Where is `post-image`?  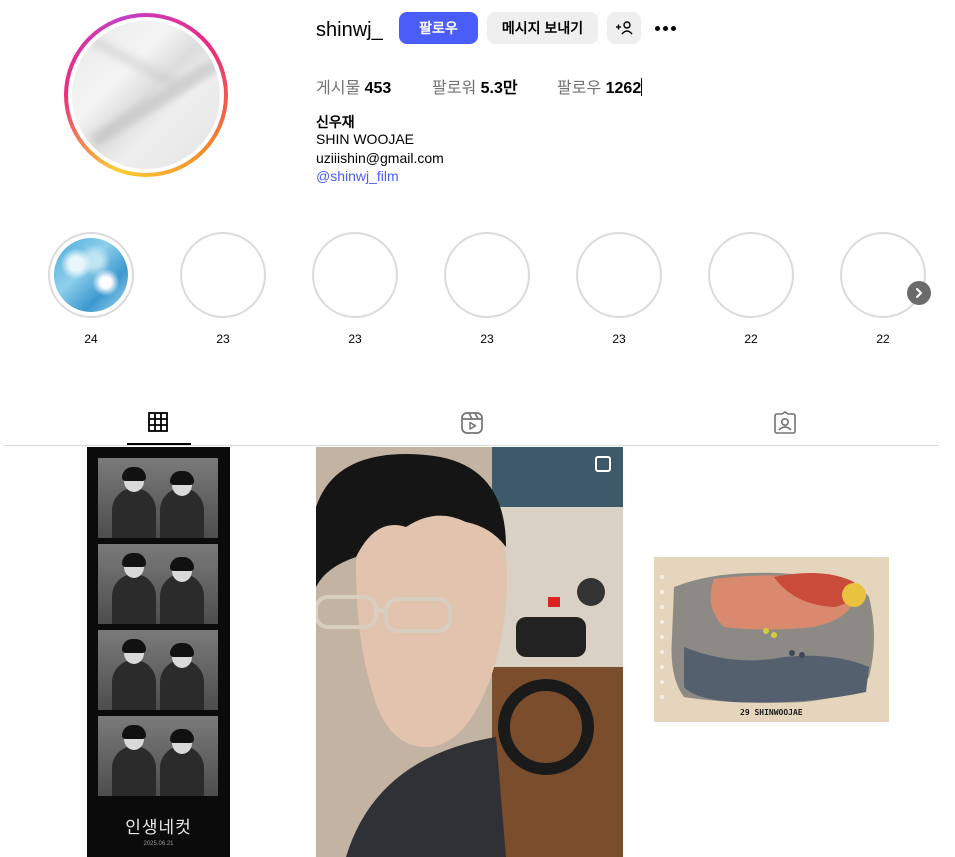
post-image is located at coordinates (771, 639).